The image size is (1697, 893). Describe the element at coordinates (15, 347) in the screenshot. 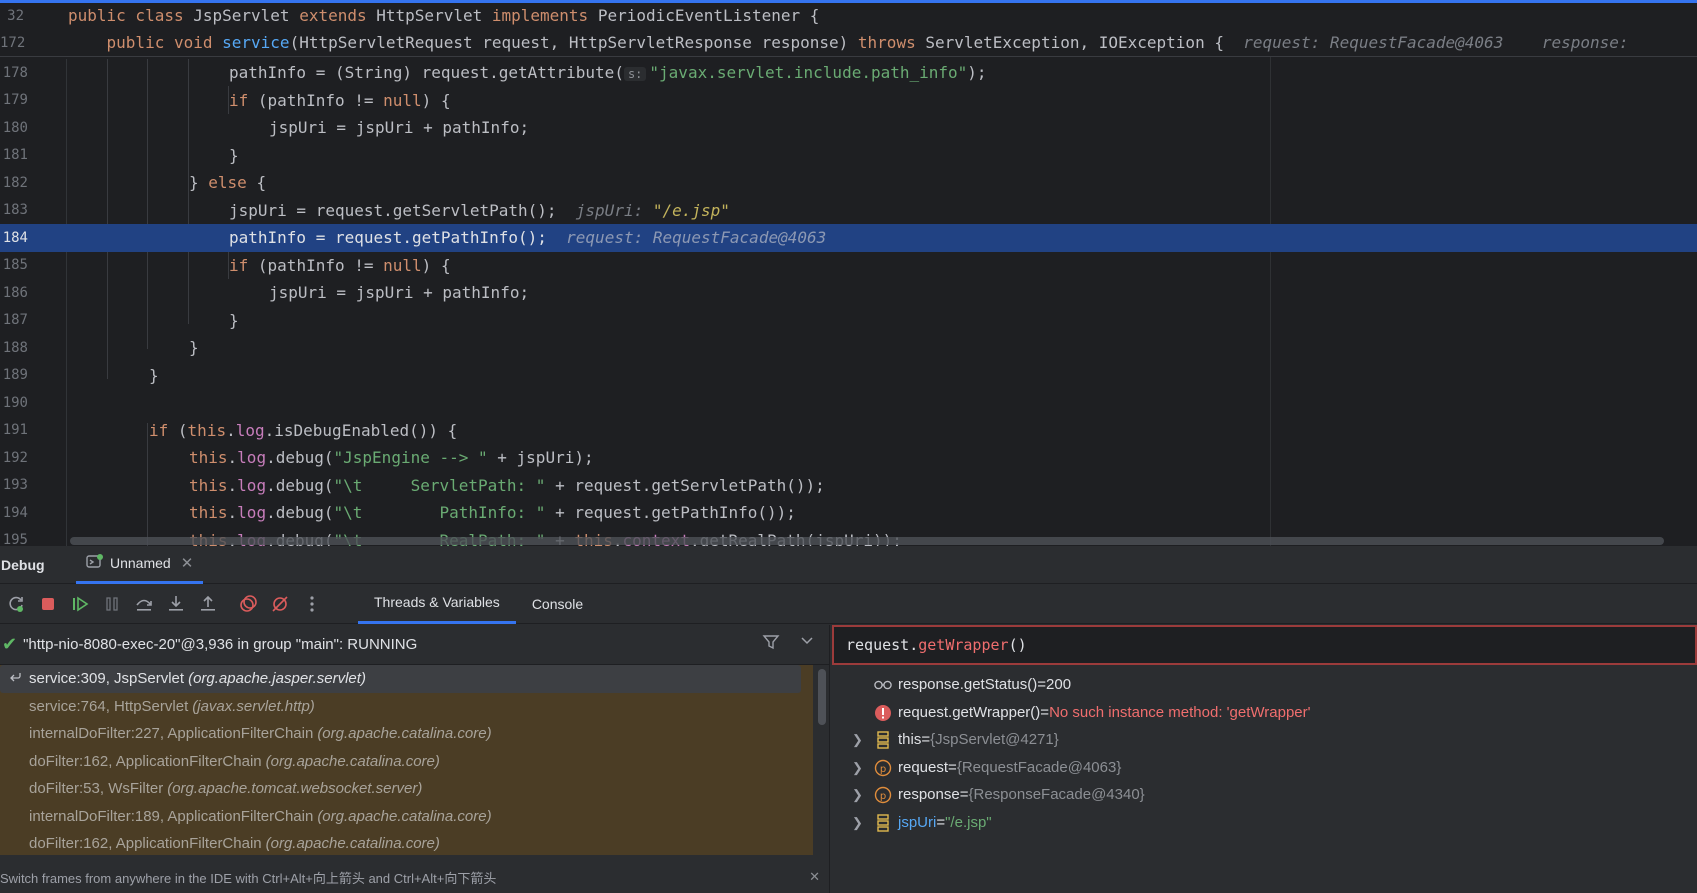

I see `line-number: 188` at that location.